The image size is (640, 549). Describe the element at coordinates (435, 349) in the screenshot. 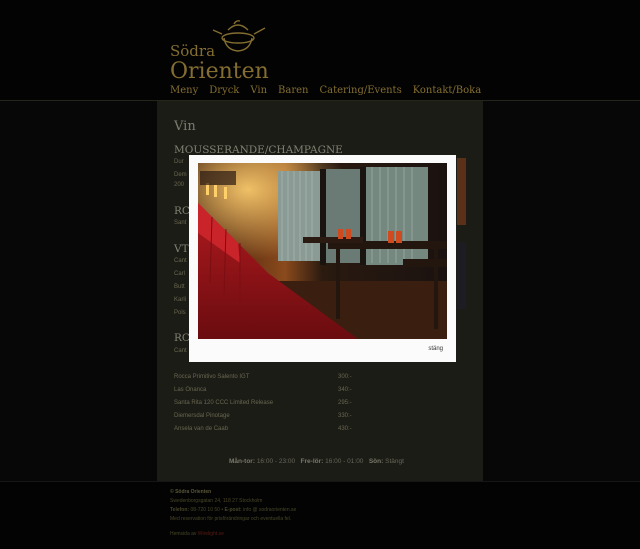

I see `close-button: stäng` at that location.